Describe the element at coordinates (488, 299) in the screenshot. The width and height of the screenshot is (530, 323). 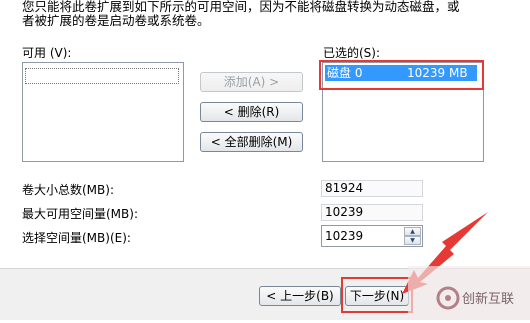
I see `watermark-text: 创新互联` at that location.